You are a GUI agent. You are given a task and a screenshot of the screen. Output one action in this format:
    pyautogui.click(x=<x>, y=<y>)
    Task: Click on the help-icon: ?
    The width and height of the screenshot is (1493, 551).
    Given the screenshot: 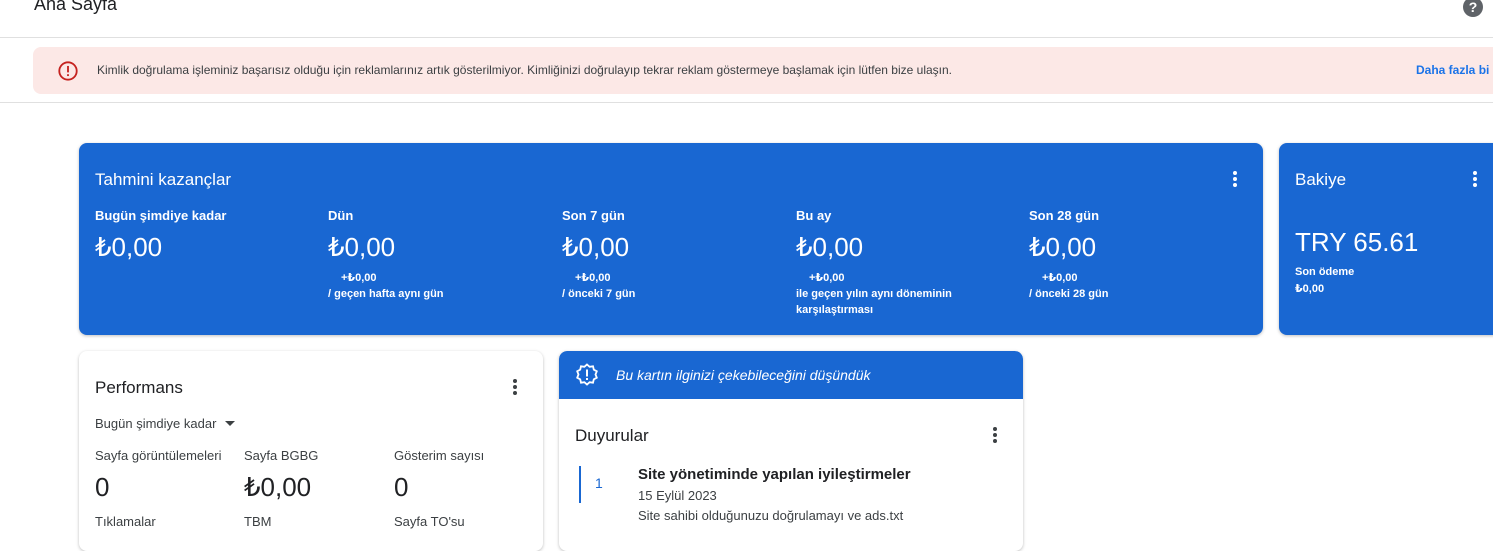 What is the action you would take?
    pyautogui.click(x=1473, y=8)
    